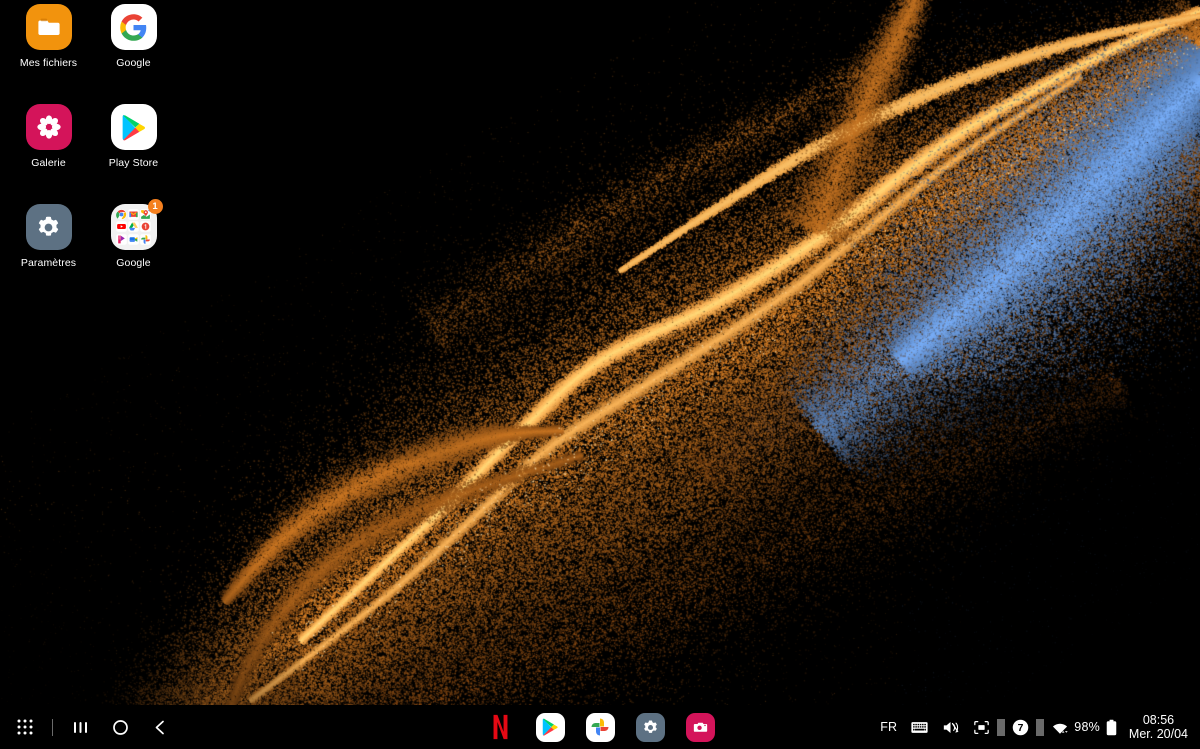 This screenshot has height=749, width=1200. What do you see at coordinates (700, 727) in the screenshot?
I see `camera-icon` at bounding box center [700, 727].